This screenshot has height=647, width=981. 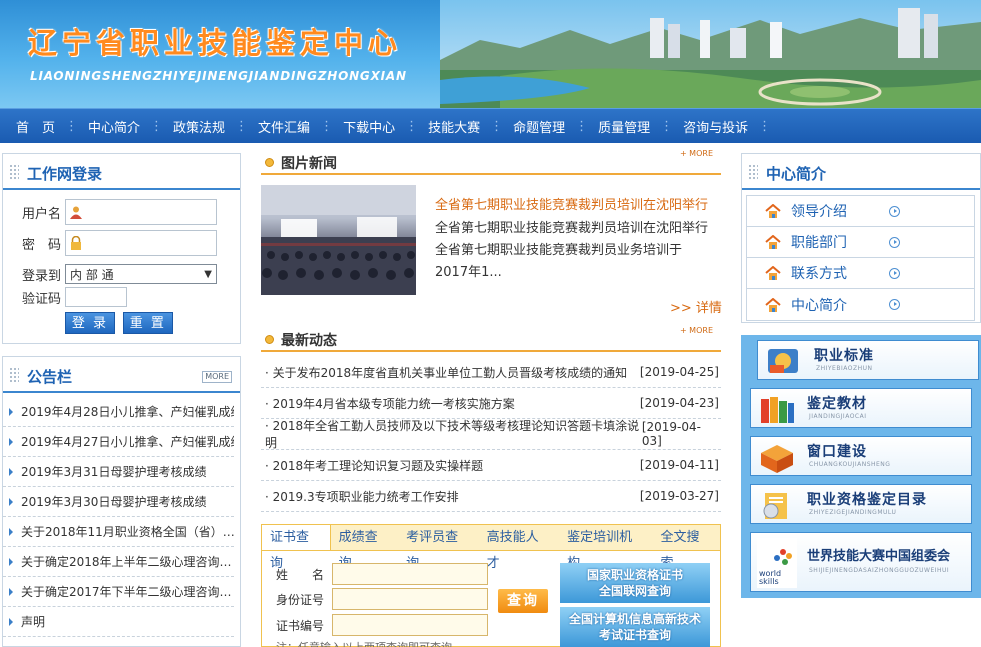 I want to click on nav-item-about: 中心简介 ⋮, so click(x=124, y=126).